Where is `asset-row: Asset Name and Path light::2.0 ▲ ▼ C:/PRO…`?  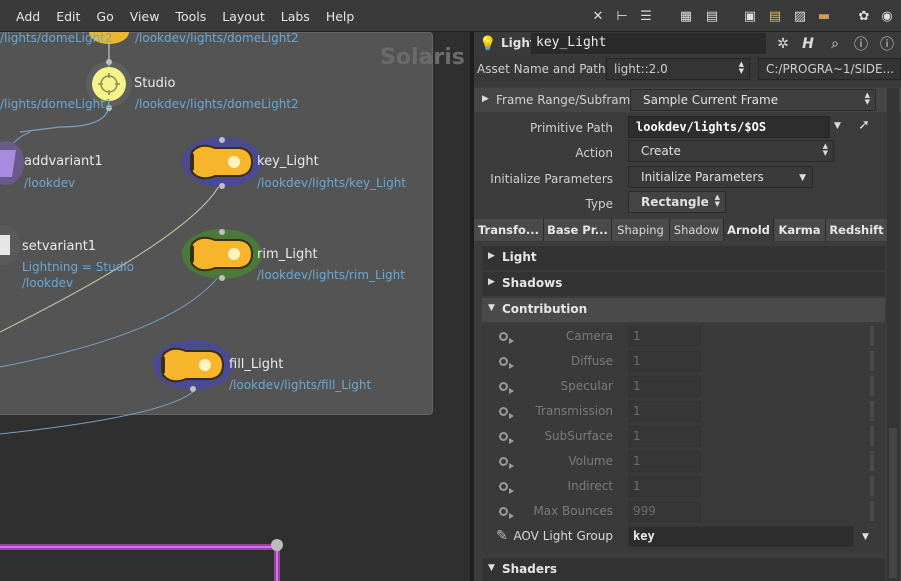
asset-row: Asset Name and Path light::2.0 ▲ ▼ C:/PRO… is located at coordinates (687, 69).